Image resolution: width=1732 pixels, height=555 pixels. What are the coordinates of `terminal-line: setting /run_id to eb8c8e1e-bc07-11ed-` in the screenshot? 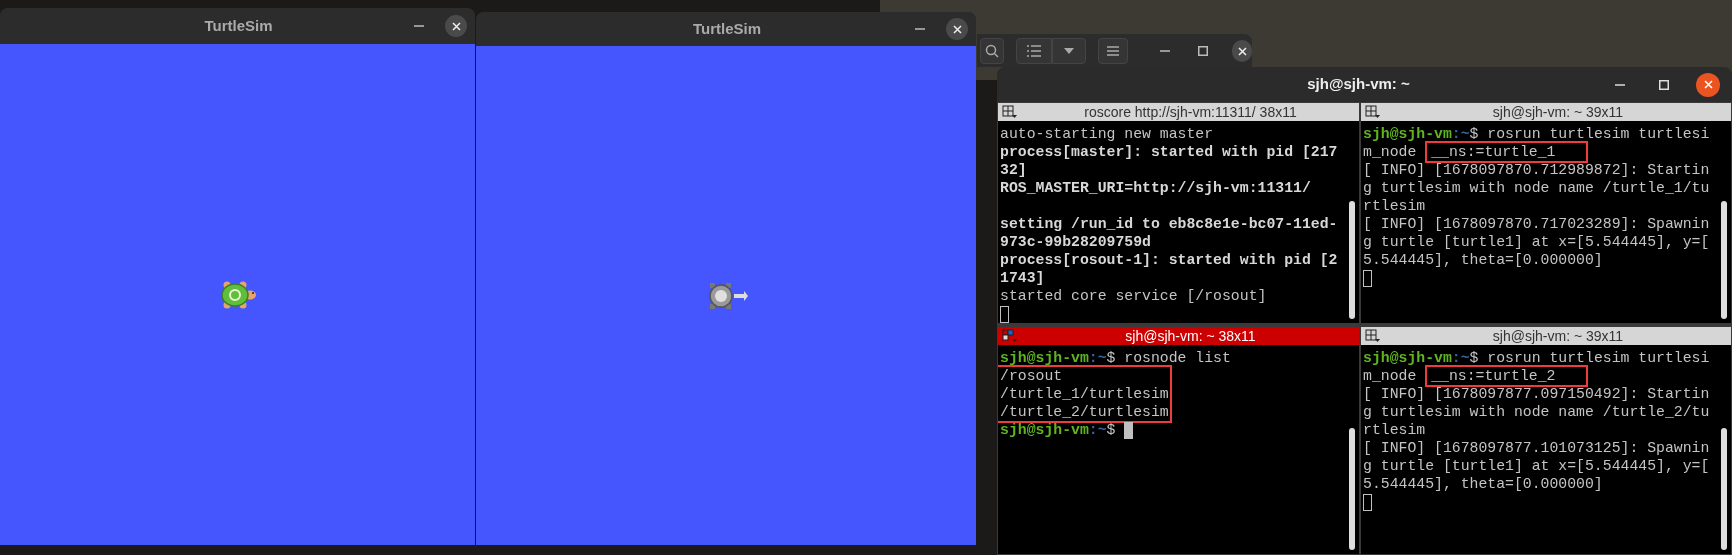 It's located at (1169, 224).